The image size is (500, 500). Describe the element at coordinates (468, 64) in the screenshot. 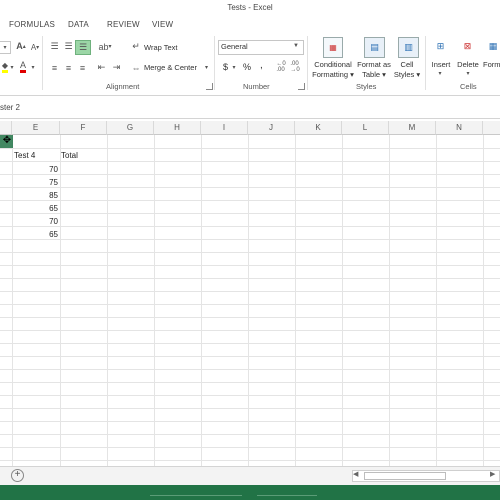

I see `delete-button: Delete` at that location.